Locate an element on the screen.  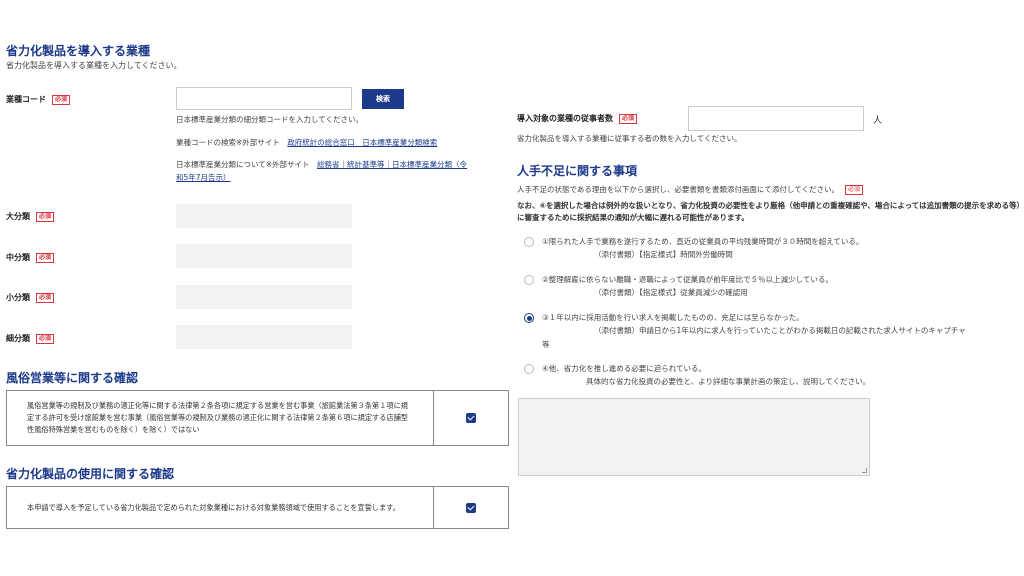
labor-option-3-sub2: 等 is located at coordinates (546, 344).